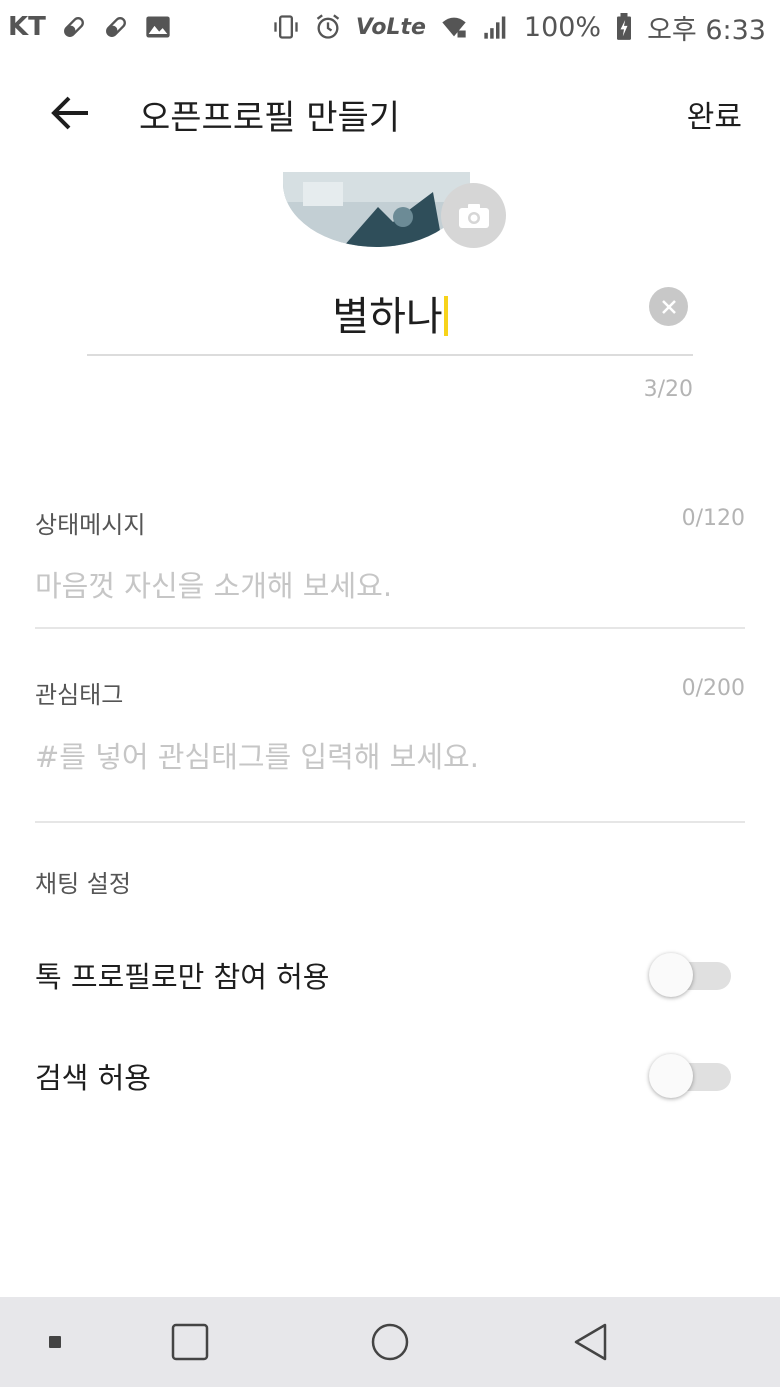 The image size is (780, 1387). What do you see at coordinates (562, 27) in the screenshot?
I see `battery-percent: 100%` at bounding box center [562, 27].